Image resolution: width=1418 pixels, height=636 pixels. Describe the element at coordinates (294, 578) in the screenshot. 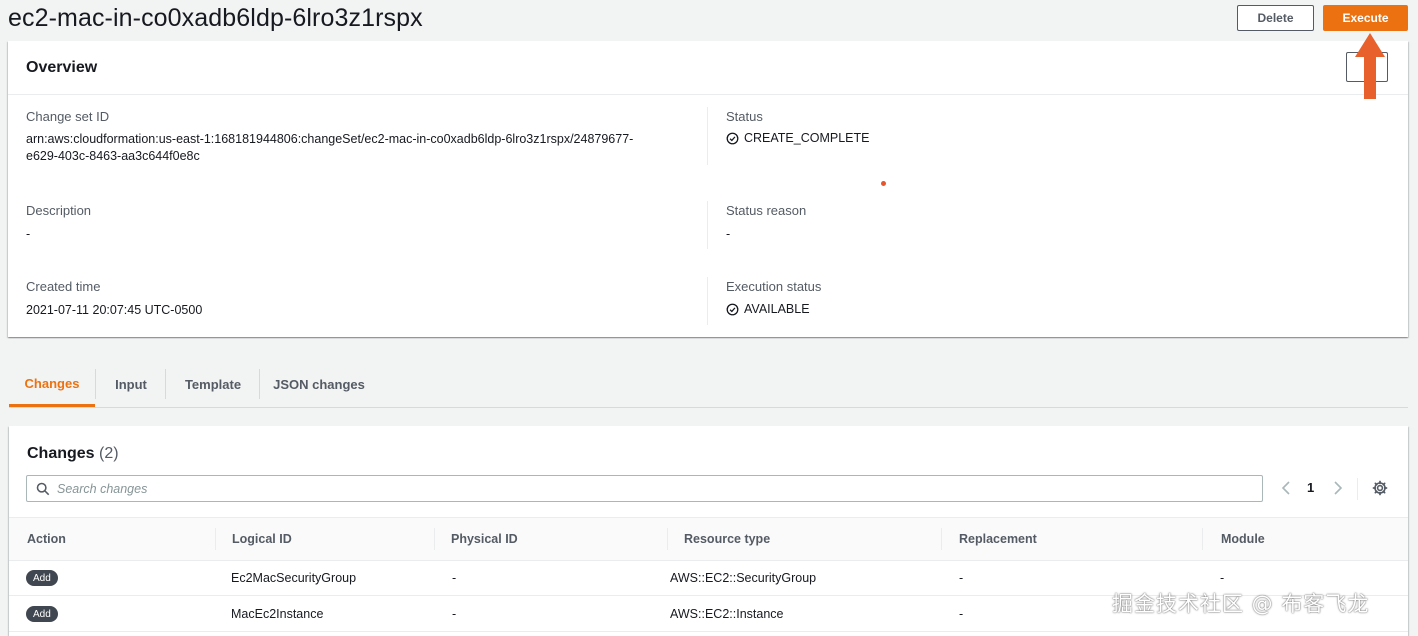

I see `logical-id-cell: Ec2MacSecurityGroup` at that location.